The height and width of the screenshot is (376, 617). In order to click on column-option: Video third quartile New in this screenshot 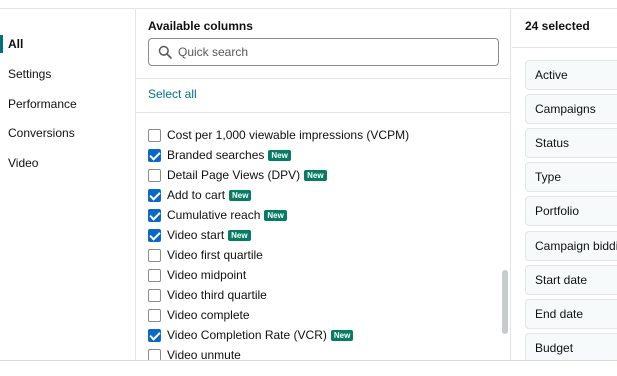, I will do `click(207, 295)`.